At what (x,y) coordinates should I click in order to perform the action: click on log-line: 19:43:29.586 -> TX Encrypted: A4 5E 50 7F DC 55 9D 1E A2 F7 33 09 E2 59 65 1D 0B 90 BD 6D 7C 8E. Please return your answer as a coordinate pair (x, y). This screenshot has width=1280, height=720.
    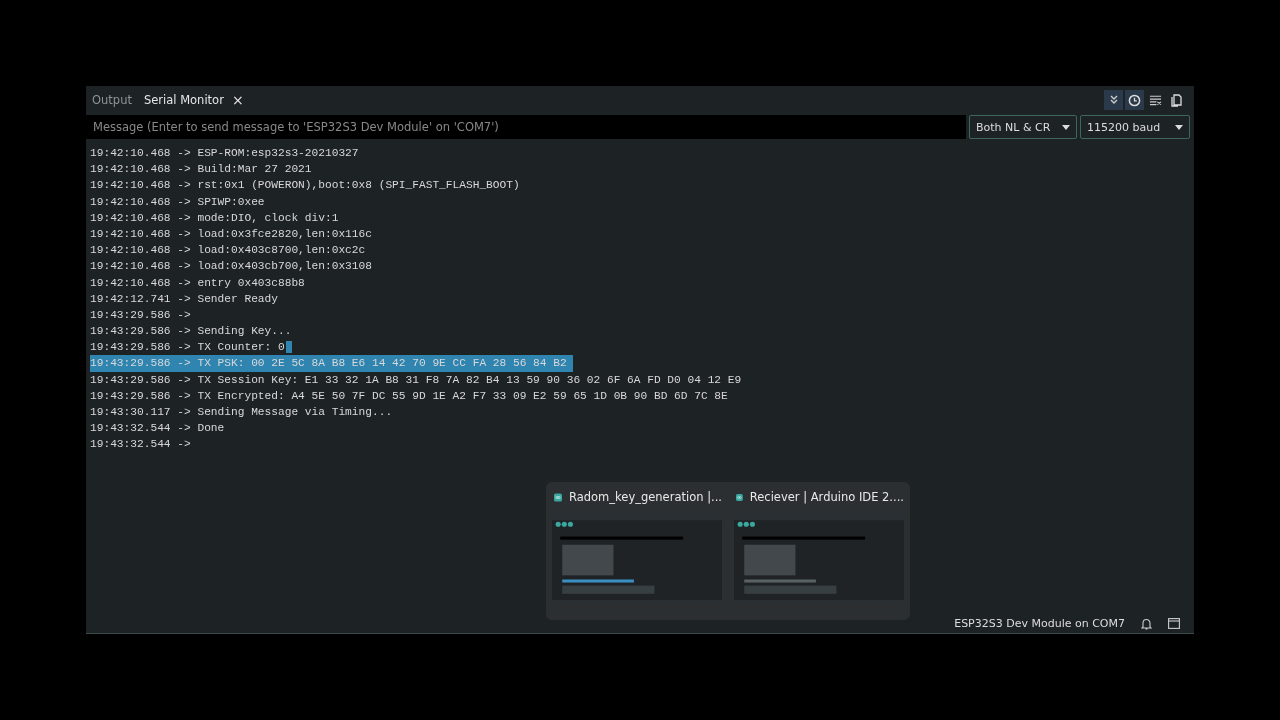
    Looking at the image, I should click on (409, 396).